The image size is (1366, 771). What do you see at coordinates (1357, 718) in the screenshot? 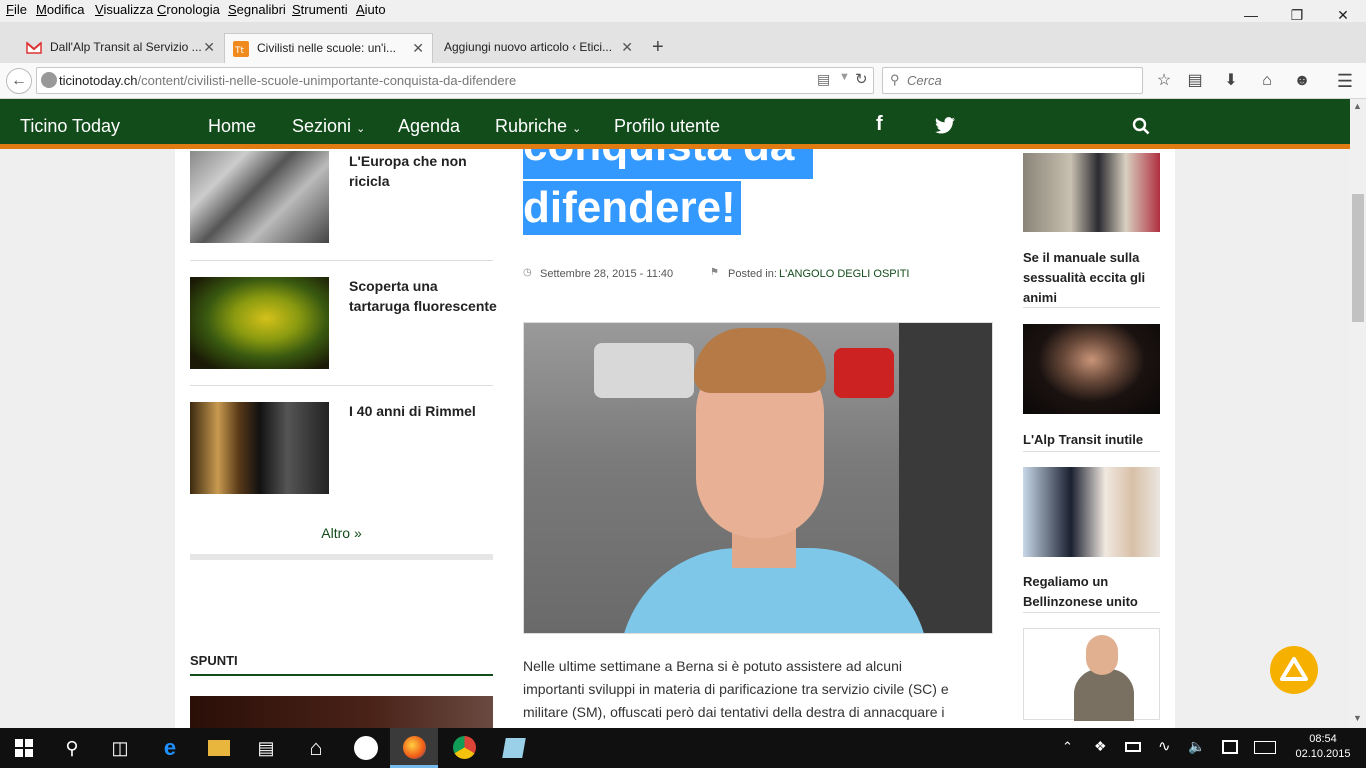
I see `scroll-down-arrow: ▼` at bounding box center [1357, 718].